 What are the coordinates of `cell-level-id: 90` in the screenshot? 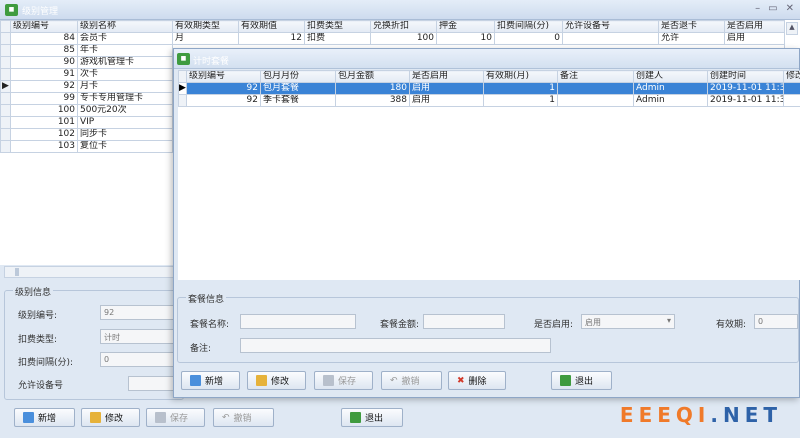 It's located at (44, 62).